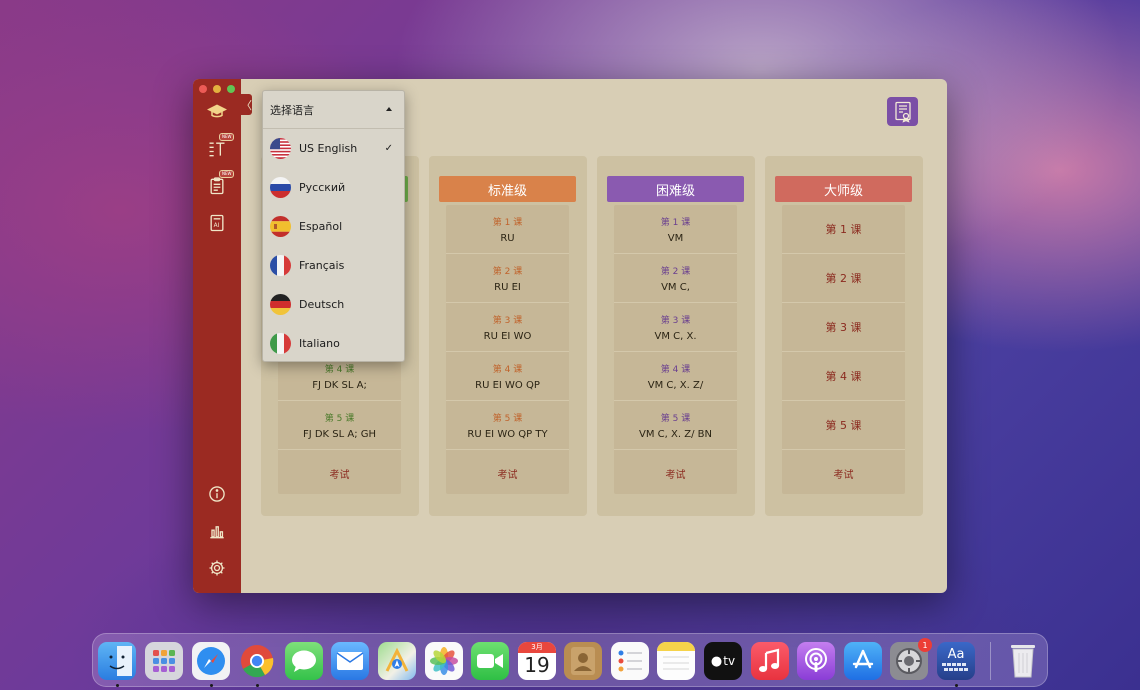 Image resolution: width=1140 pixels, height=690 pixels. Describe the element at coordinates (863, 661) in the screenshot. I see `app-store-icon` at that location.